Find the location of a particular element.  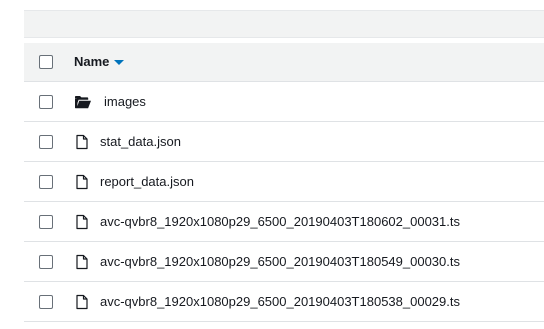

name-column-label: Name is located at coordinates (92, 61).